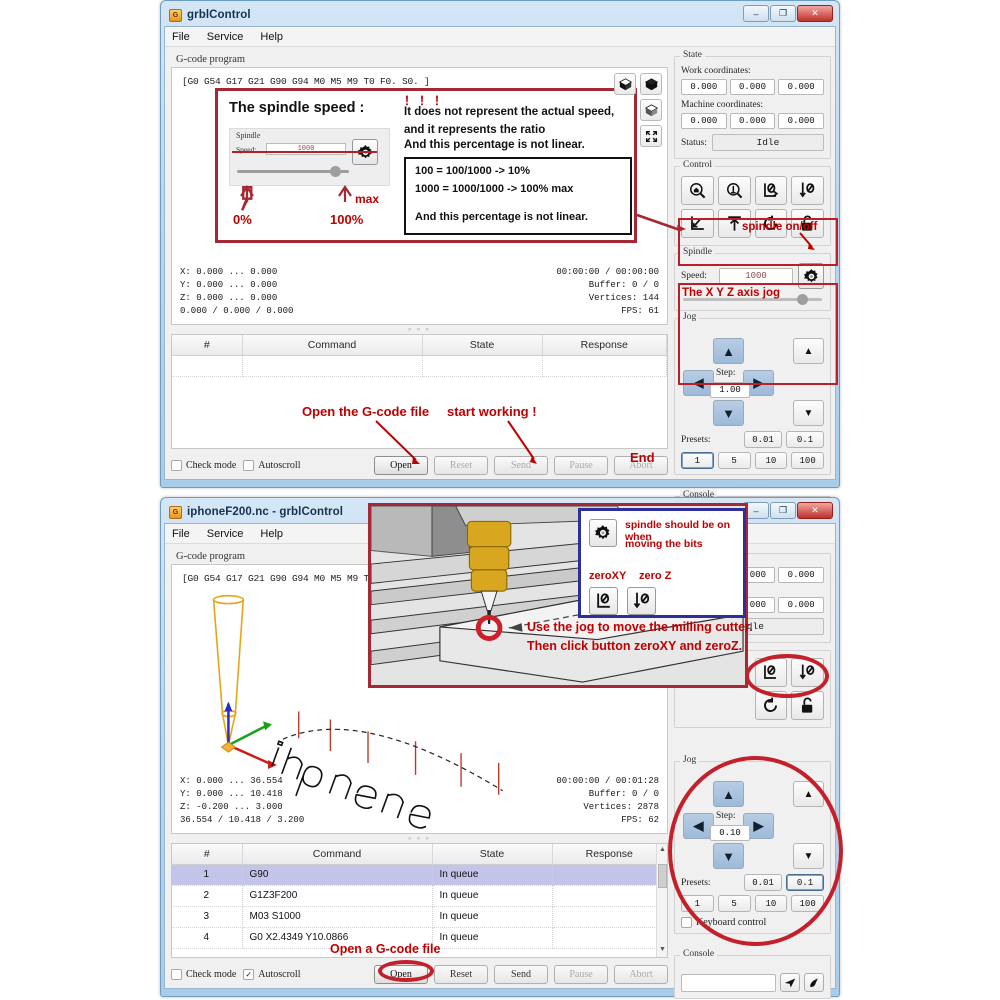 This screenshot has height=1000, width=1000. What do you see at coordinates (686, 922) in the screenshot?
I see `keyboard-control-box` at bounding box center [686, 922].